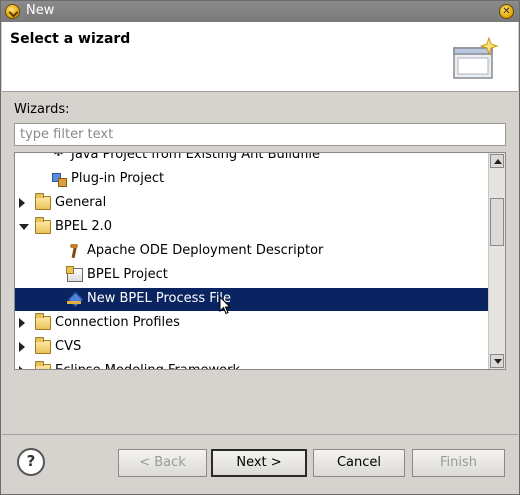  What do you see at coordinates (225, 305) in the screenshot?
I see `mouse-cursor-icon` at bounding box center [225, 305].